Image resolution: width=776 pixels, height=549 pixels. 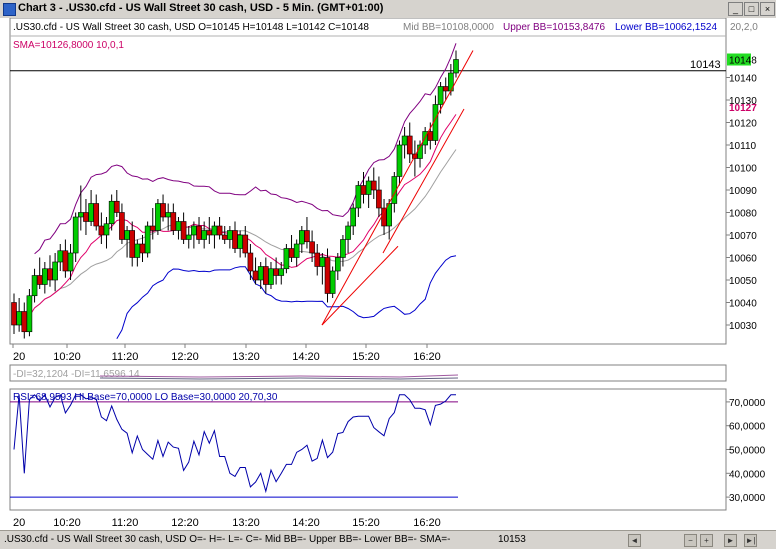 I want to click on rsi-x-tick-label: 12:20, so click(x=185, y=523).